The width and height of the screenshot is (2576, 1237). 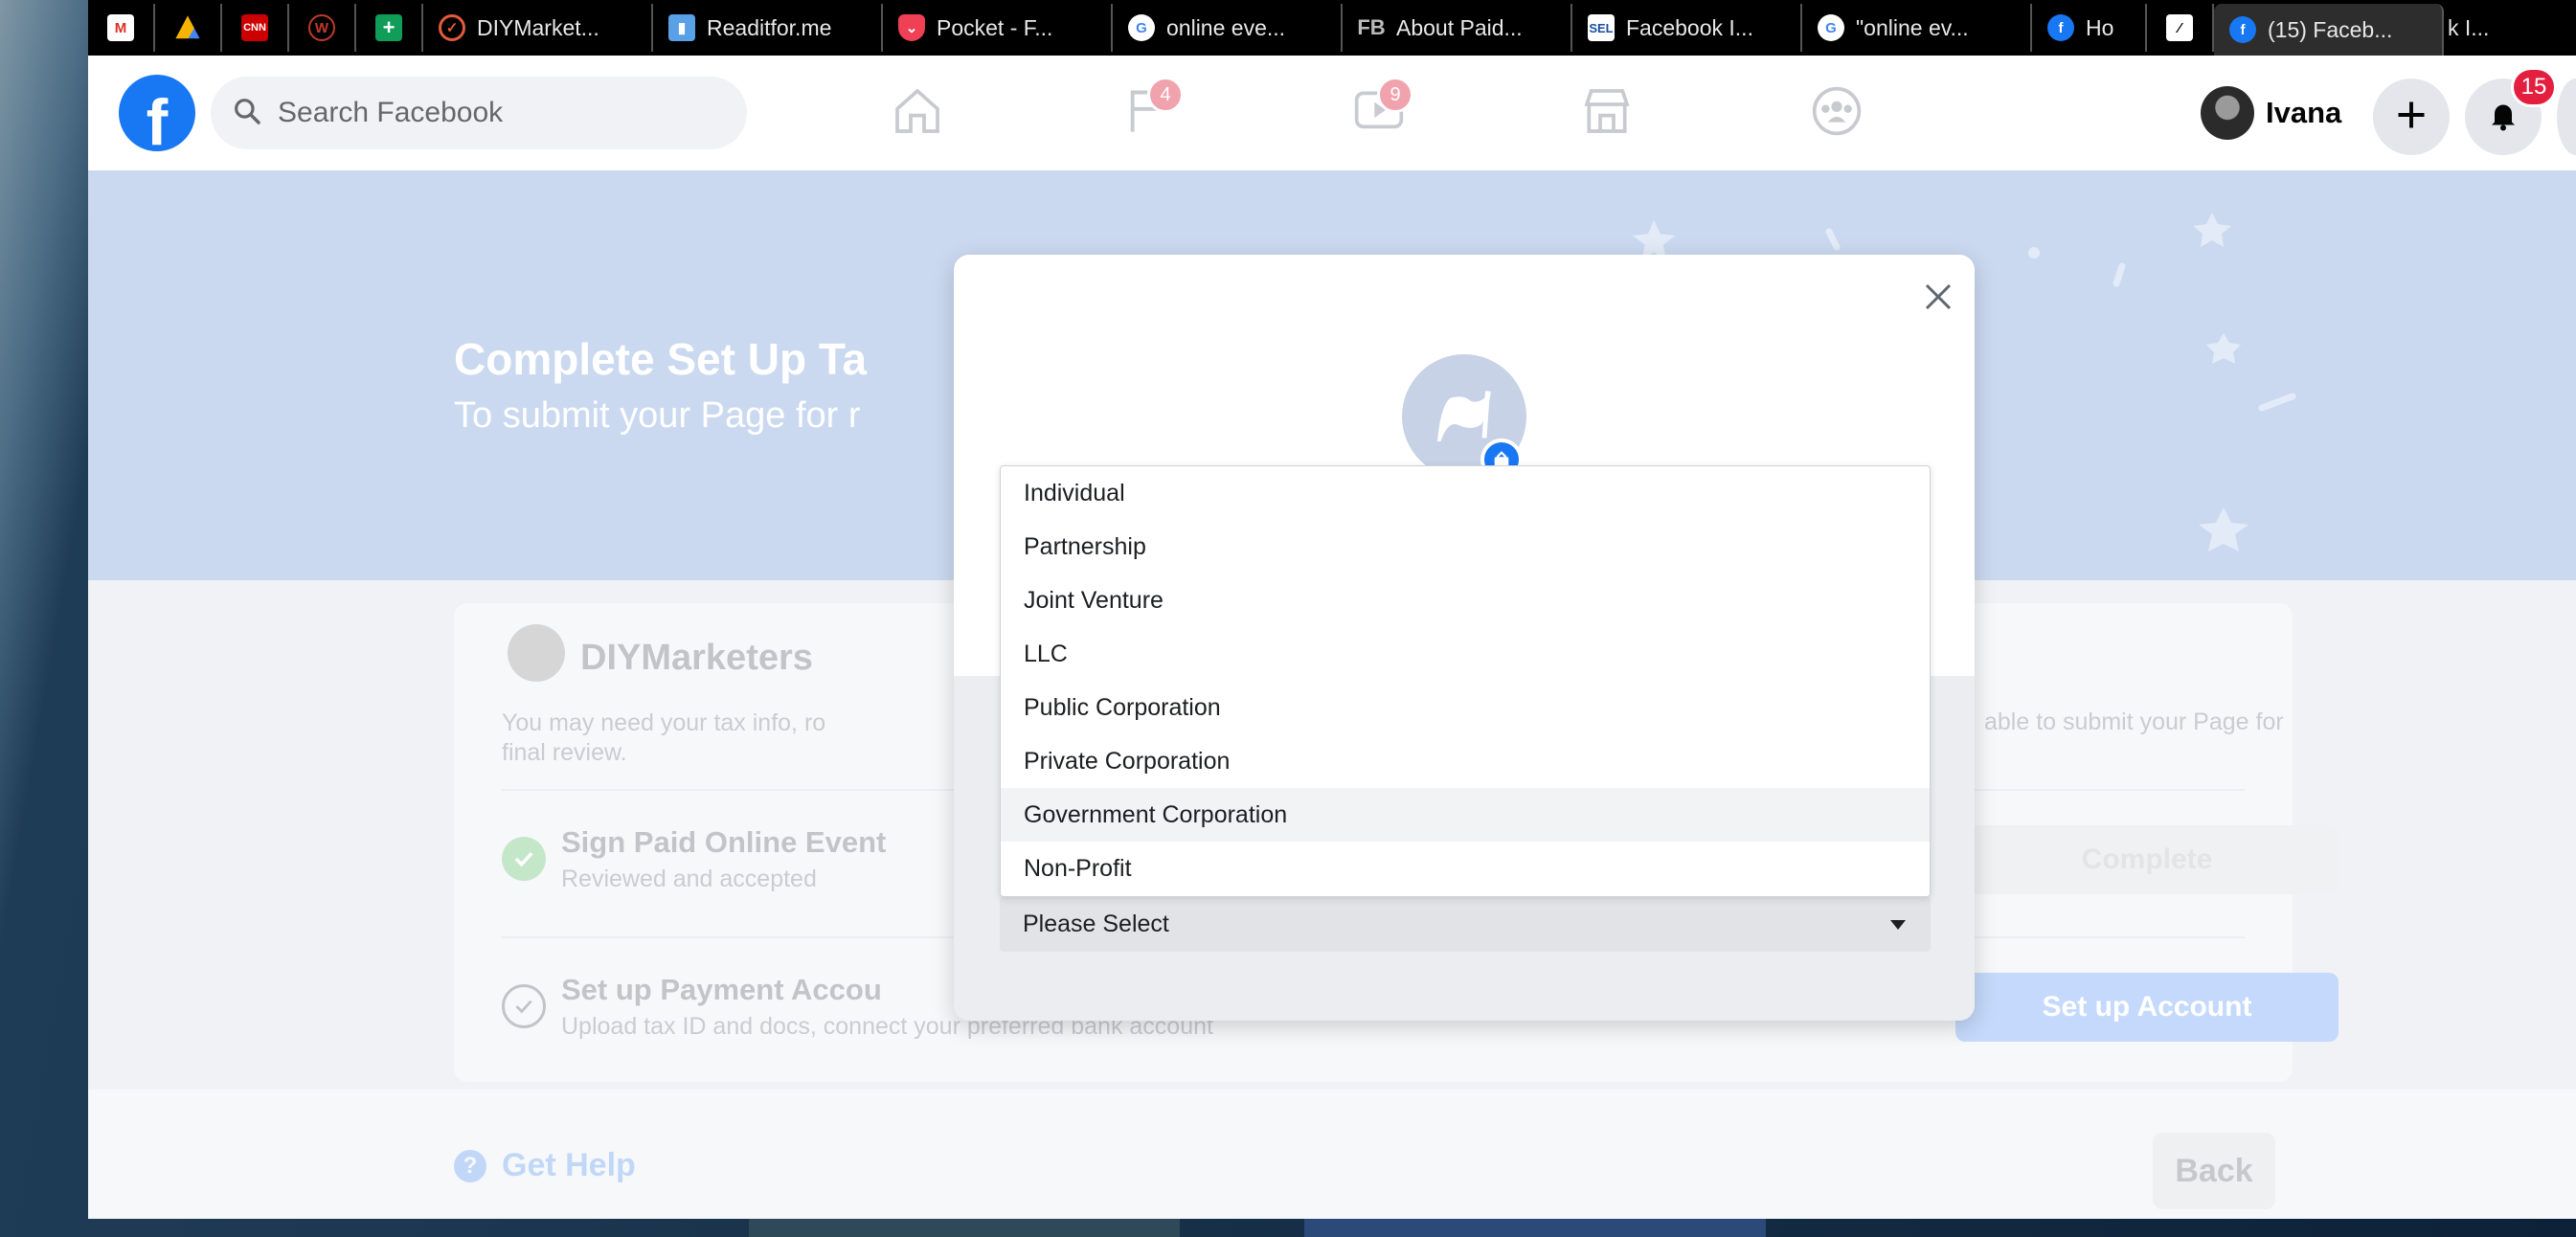 I want to click on avatar, so click(x=2227, y=113).